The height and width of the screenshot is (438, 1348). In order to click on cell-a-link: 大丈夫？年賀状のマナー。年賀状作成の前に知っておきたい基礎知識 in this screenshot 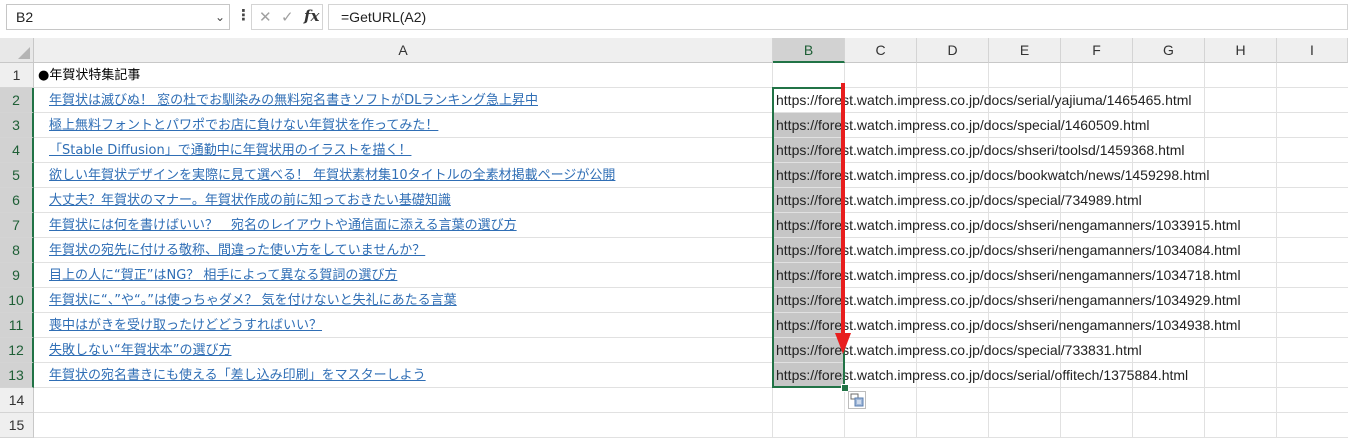, I will do `click(250, 200)`.